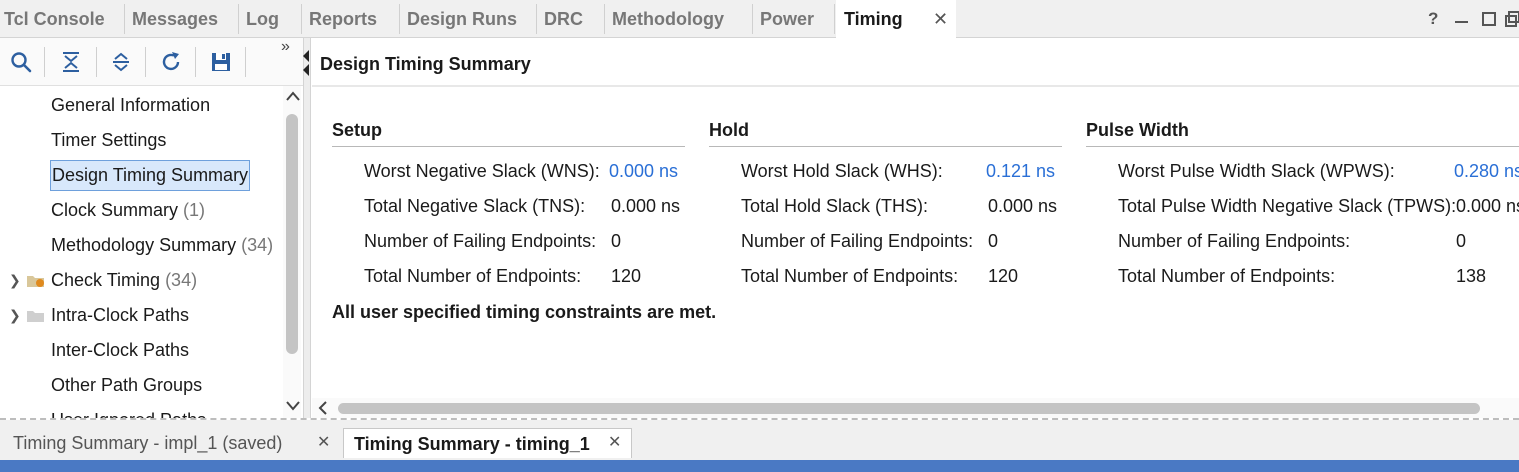  What do you see at coordinates (1256, 171) in the screenshot?
I see `pulse-label: Worst Pulse Width Slack (WPWS):` at bounding box center [1256, 171].